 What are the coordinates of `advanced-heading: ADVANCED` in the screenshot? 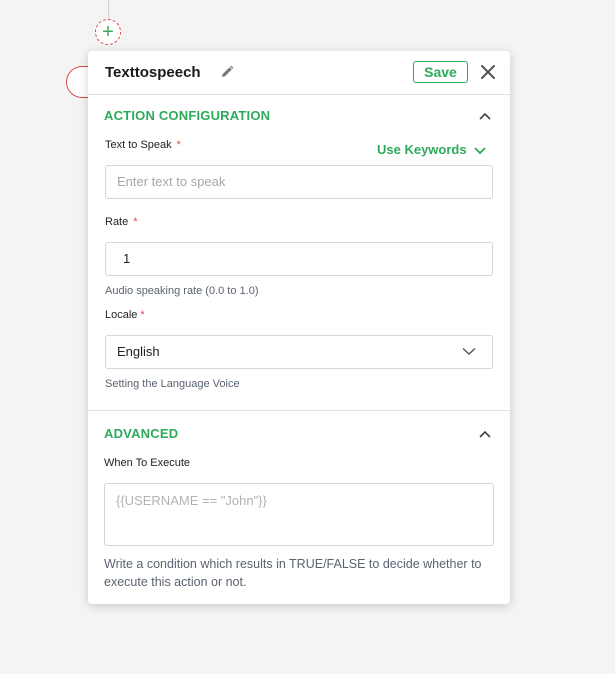 It's located at (141, 433).